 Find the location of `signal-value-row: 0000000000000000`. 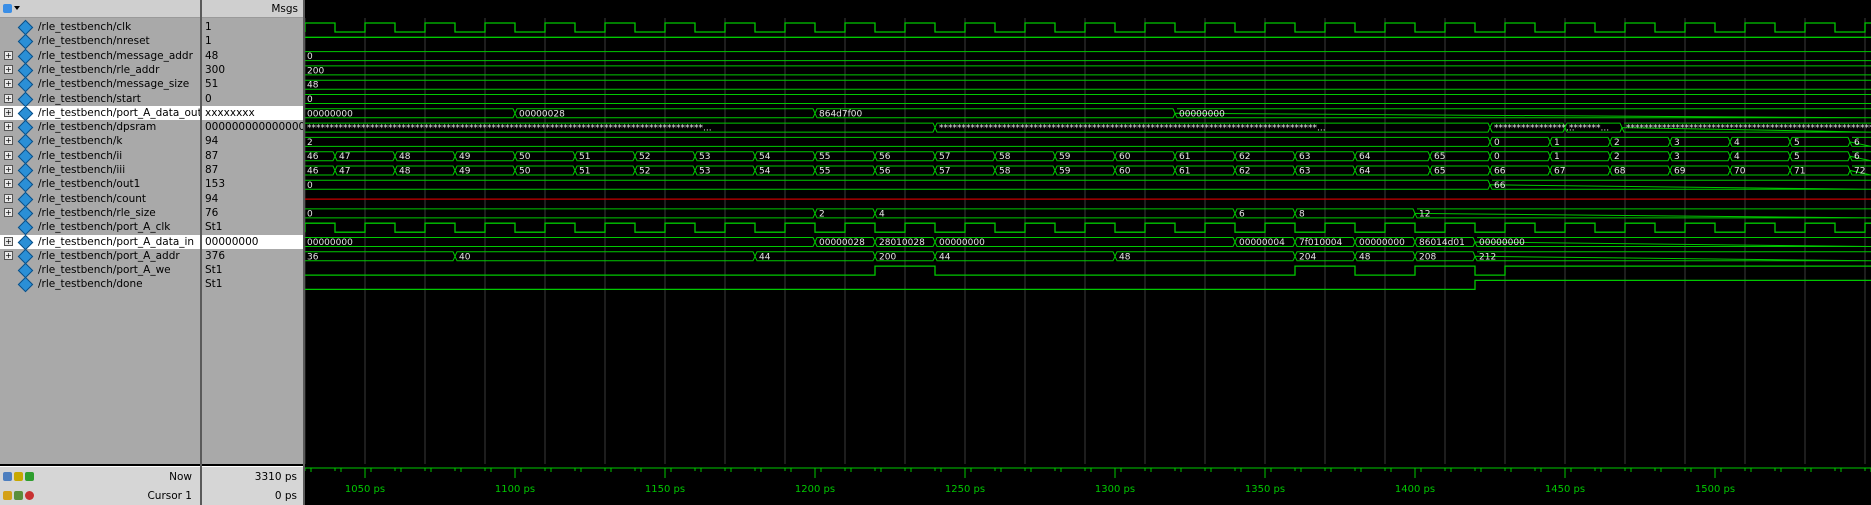

signal-value-row: 0000000000000000 is located at coordinates (252, 127).